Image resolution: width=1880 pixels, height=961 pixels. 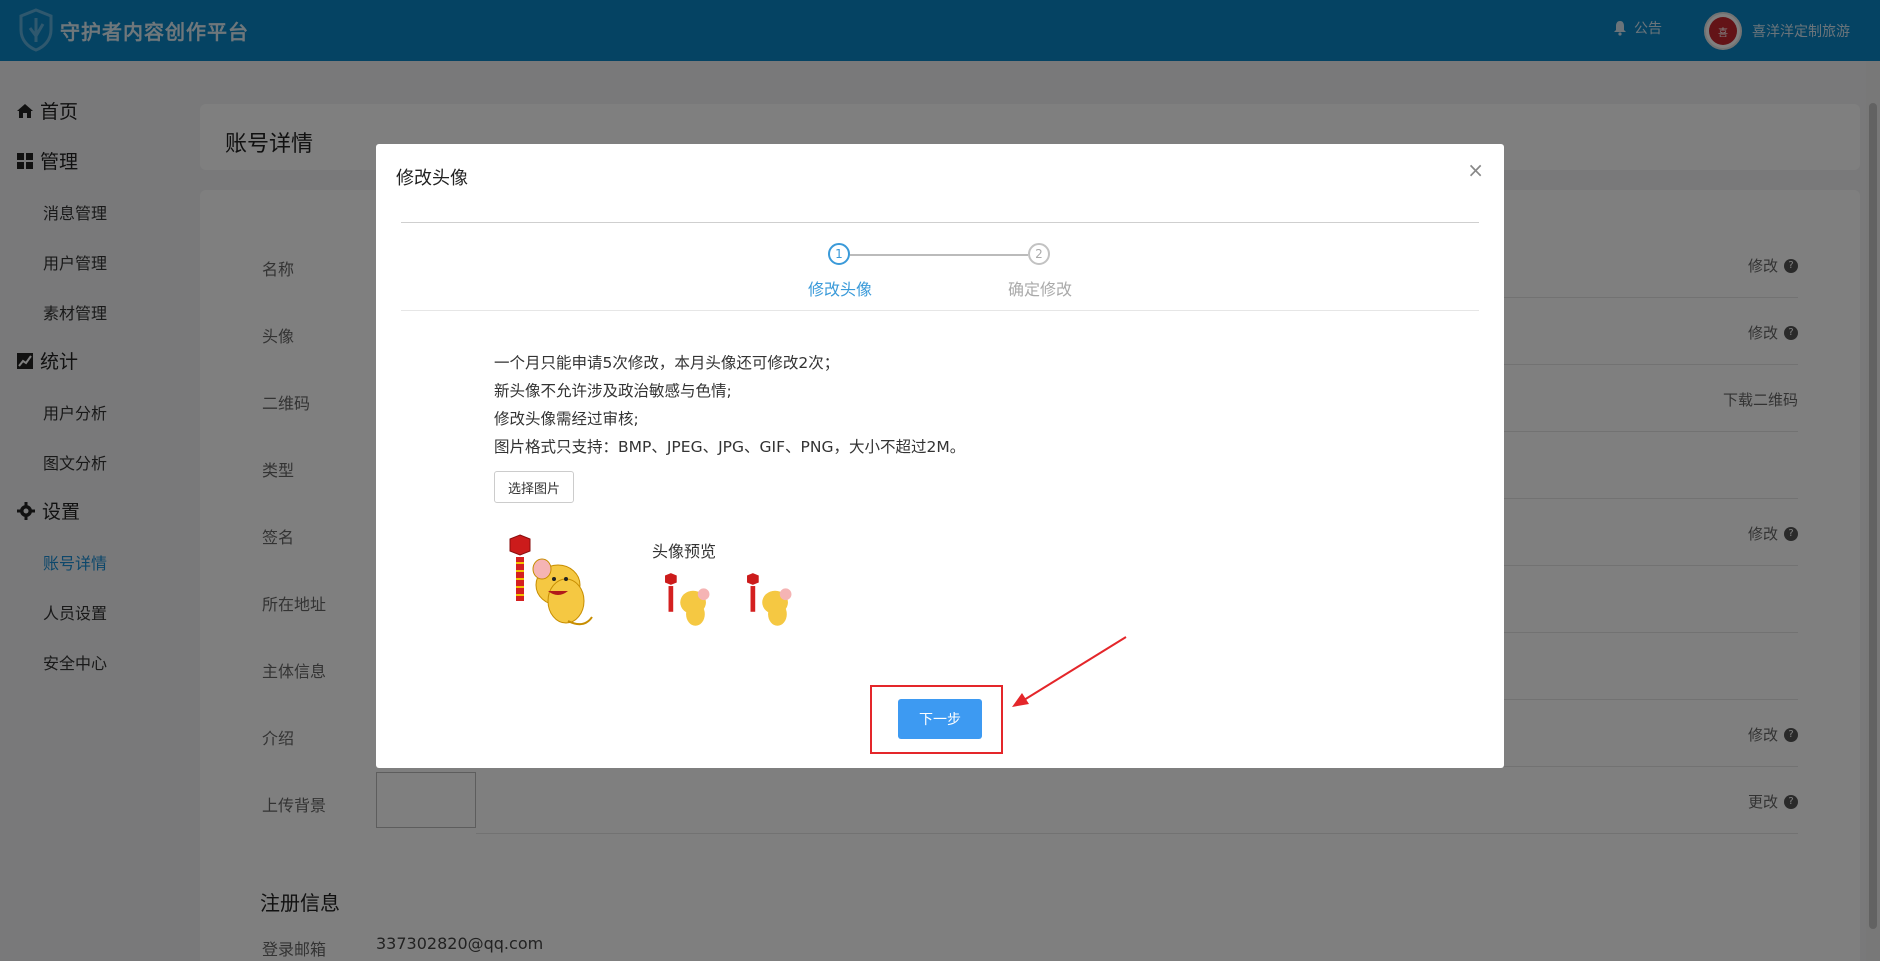 What do you see at coordinates (1039, 254) in the screenshot?
I see `step-2-indicator: 2` at bounding box center [1039, 254].